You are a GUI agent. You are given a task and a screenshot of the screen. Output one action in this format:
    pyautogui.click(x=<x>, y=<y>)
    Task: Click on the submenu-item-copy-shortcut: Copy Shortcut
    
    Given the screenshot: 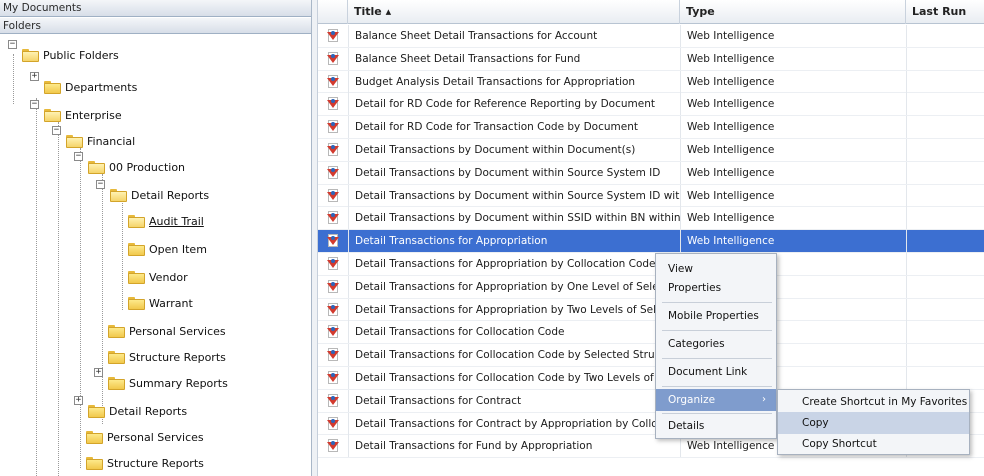 What is the action you would take?
    pyautogui.click(x=873, y=444)
    